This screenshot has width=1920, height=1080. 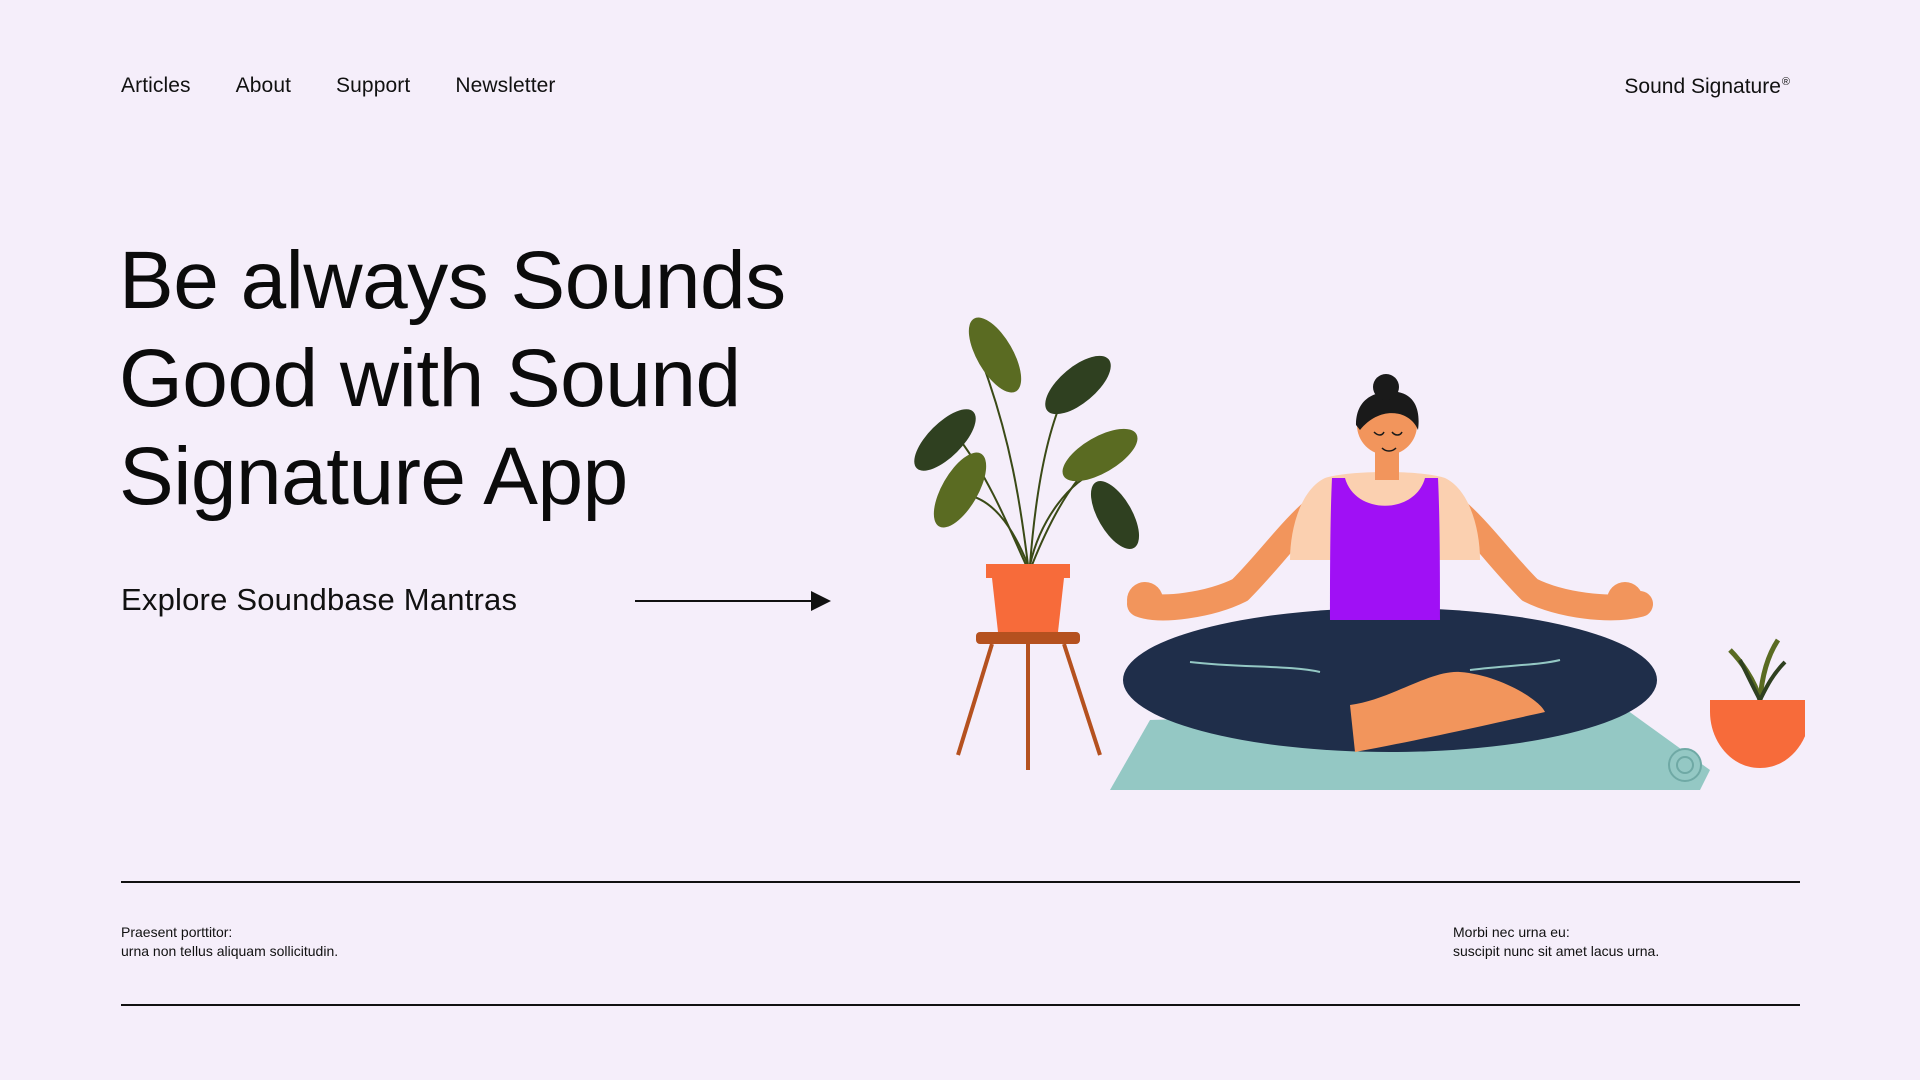 What do you see at coordinates (960, 1005) in the screenshot?
I see `footer-divider-bottom` at bounding box center [960, 1005].